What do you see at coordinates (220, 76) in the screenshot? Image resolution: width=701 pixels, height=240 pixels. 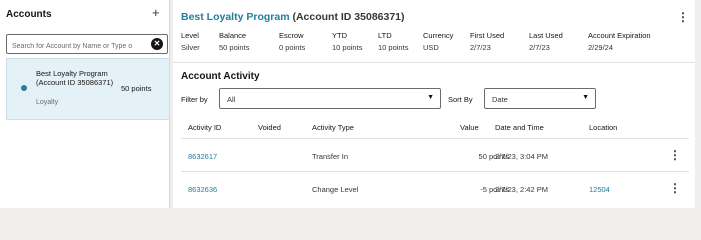 I see `account-activity-title: Account Activity` at bounding box center [220, 76].